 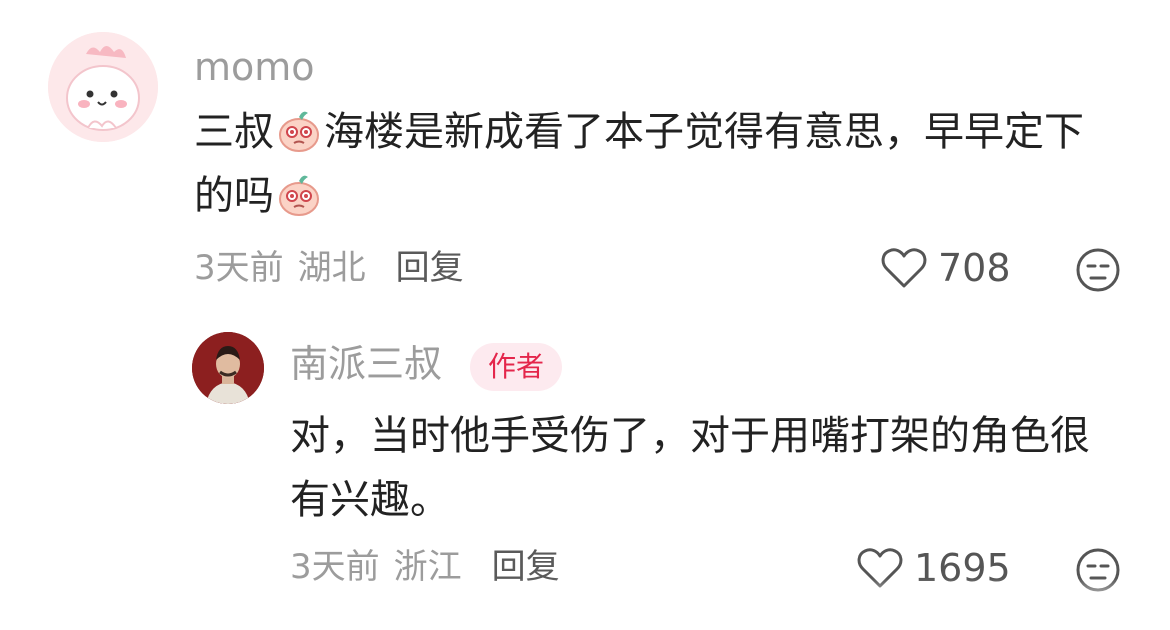 What do you see at coordinates (904, 268) in the screenshot?
I see `heart-outline-icon` at bounding box center [904, 268].